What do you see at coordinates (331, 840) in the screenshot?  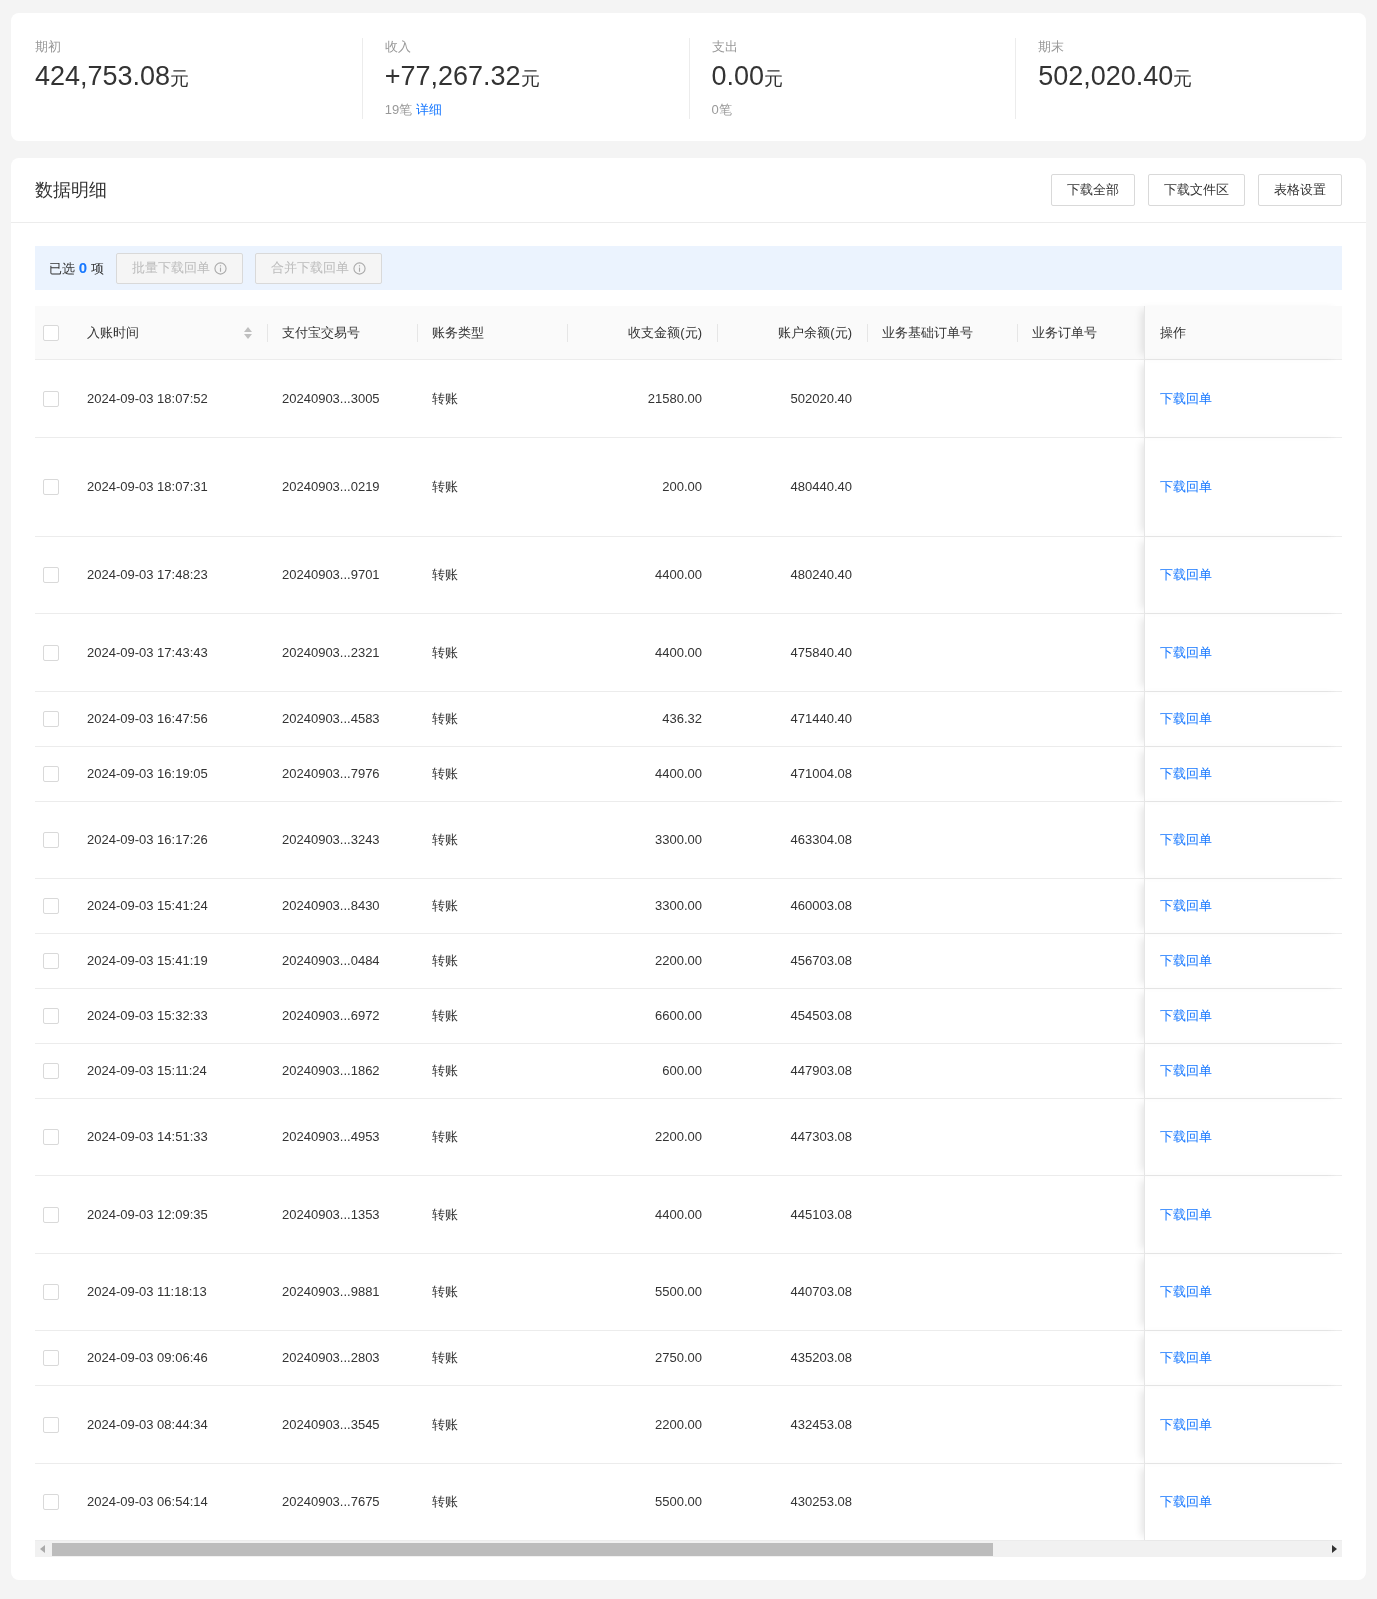 I see `table-cell-text: 20240903...3243` at bounding box center [331, 840].